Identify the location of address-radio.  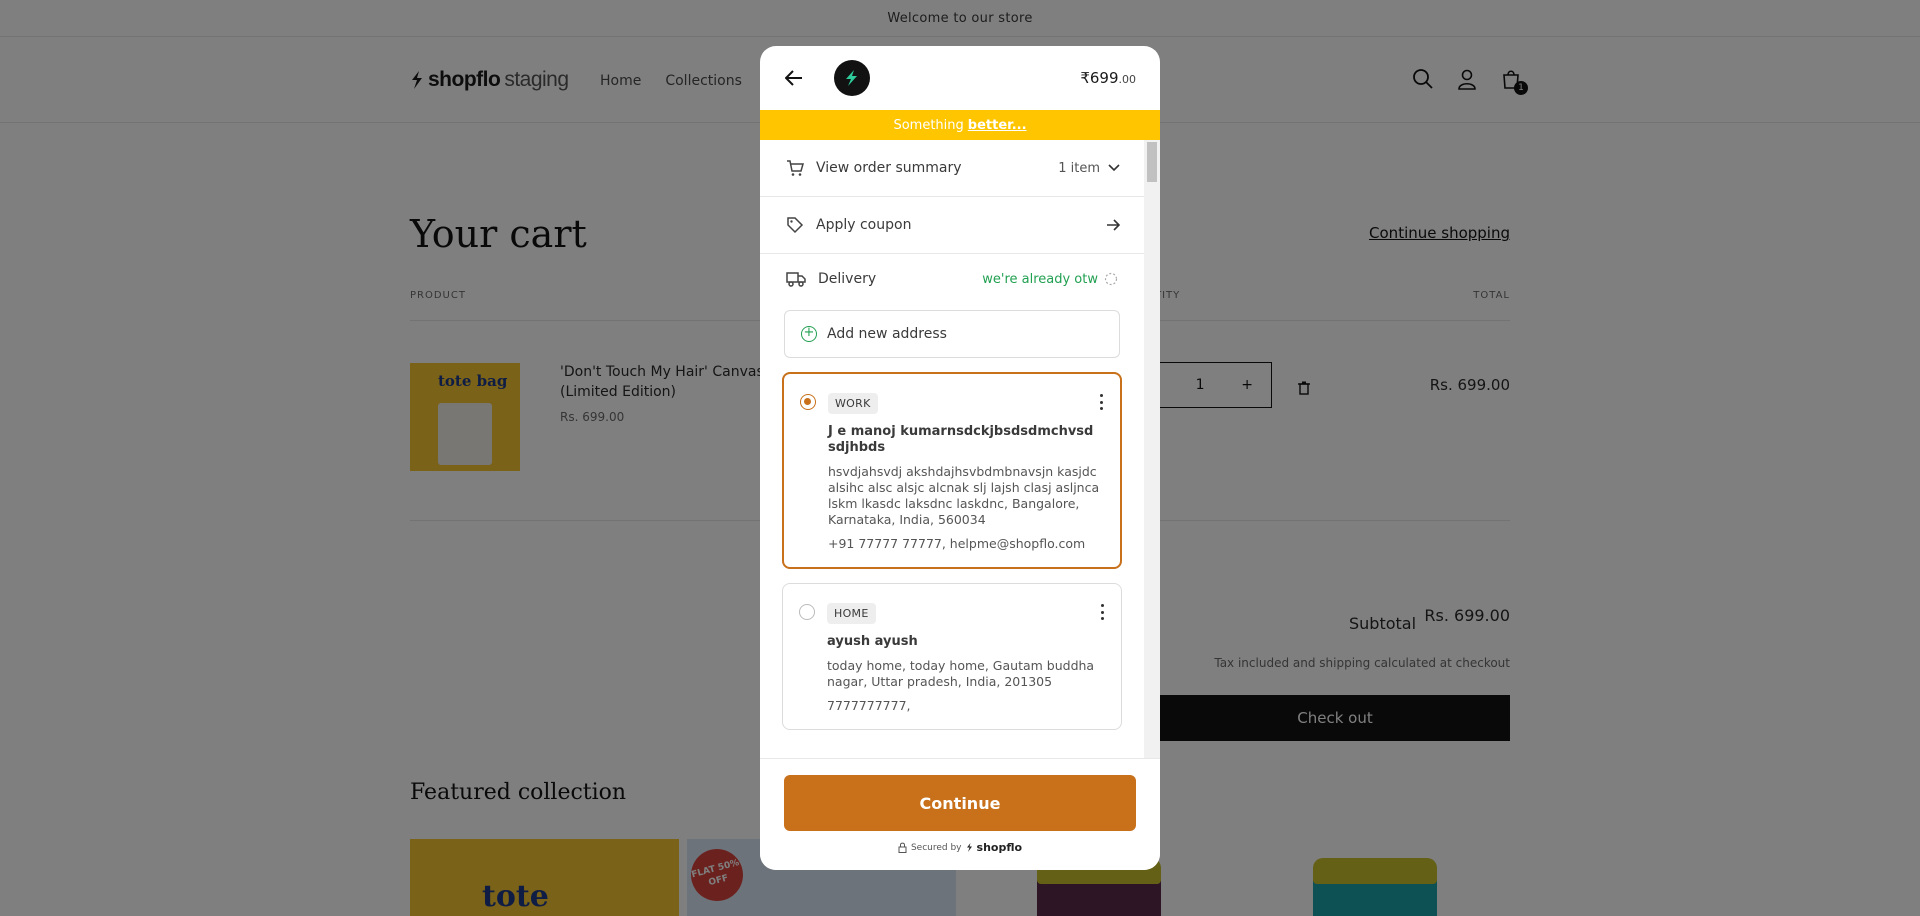
(807, 612).